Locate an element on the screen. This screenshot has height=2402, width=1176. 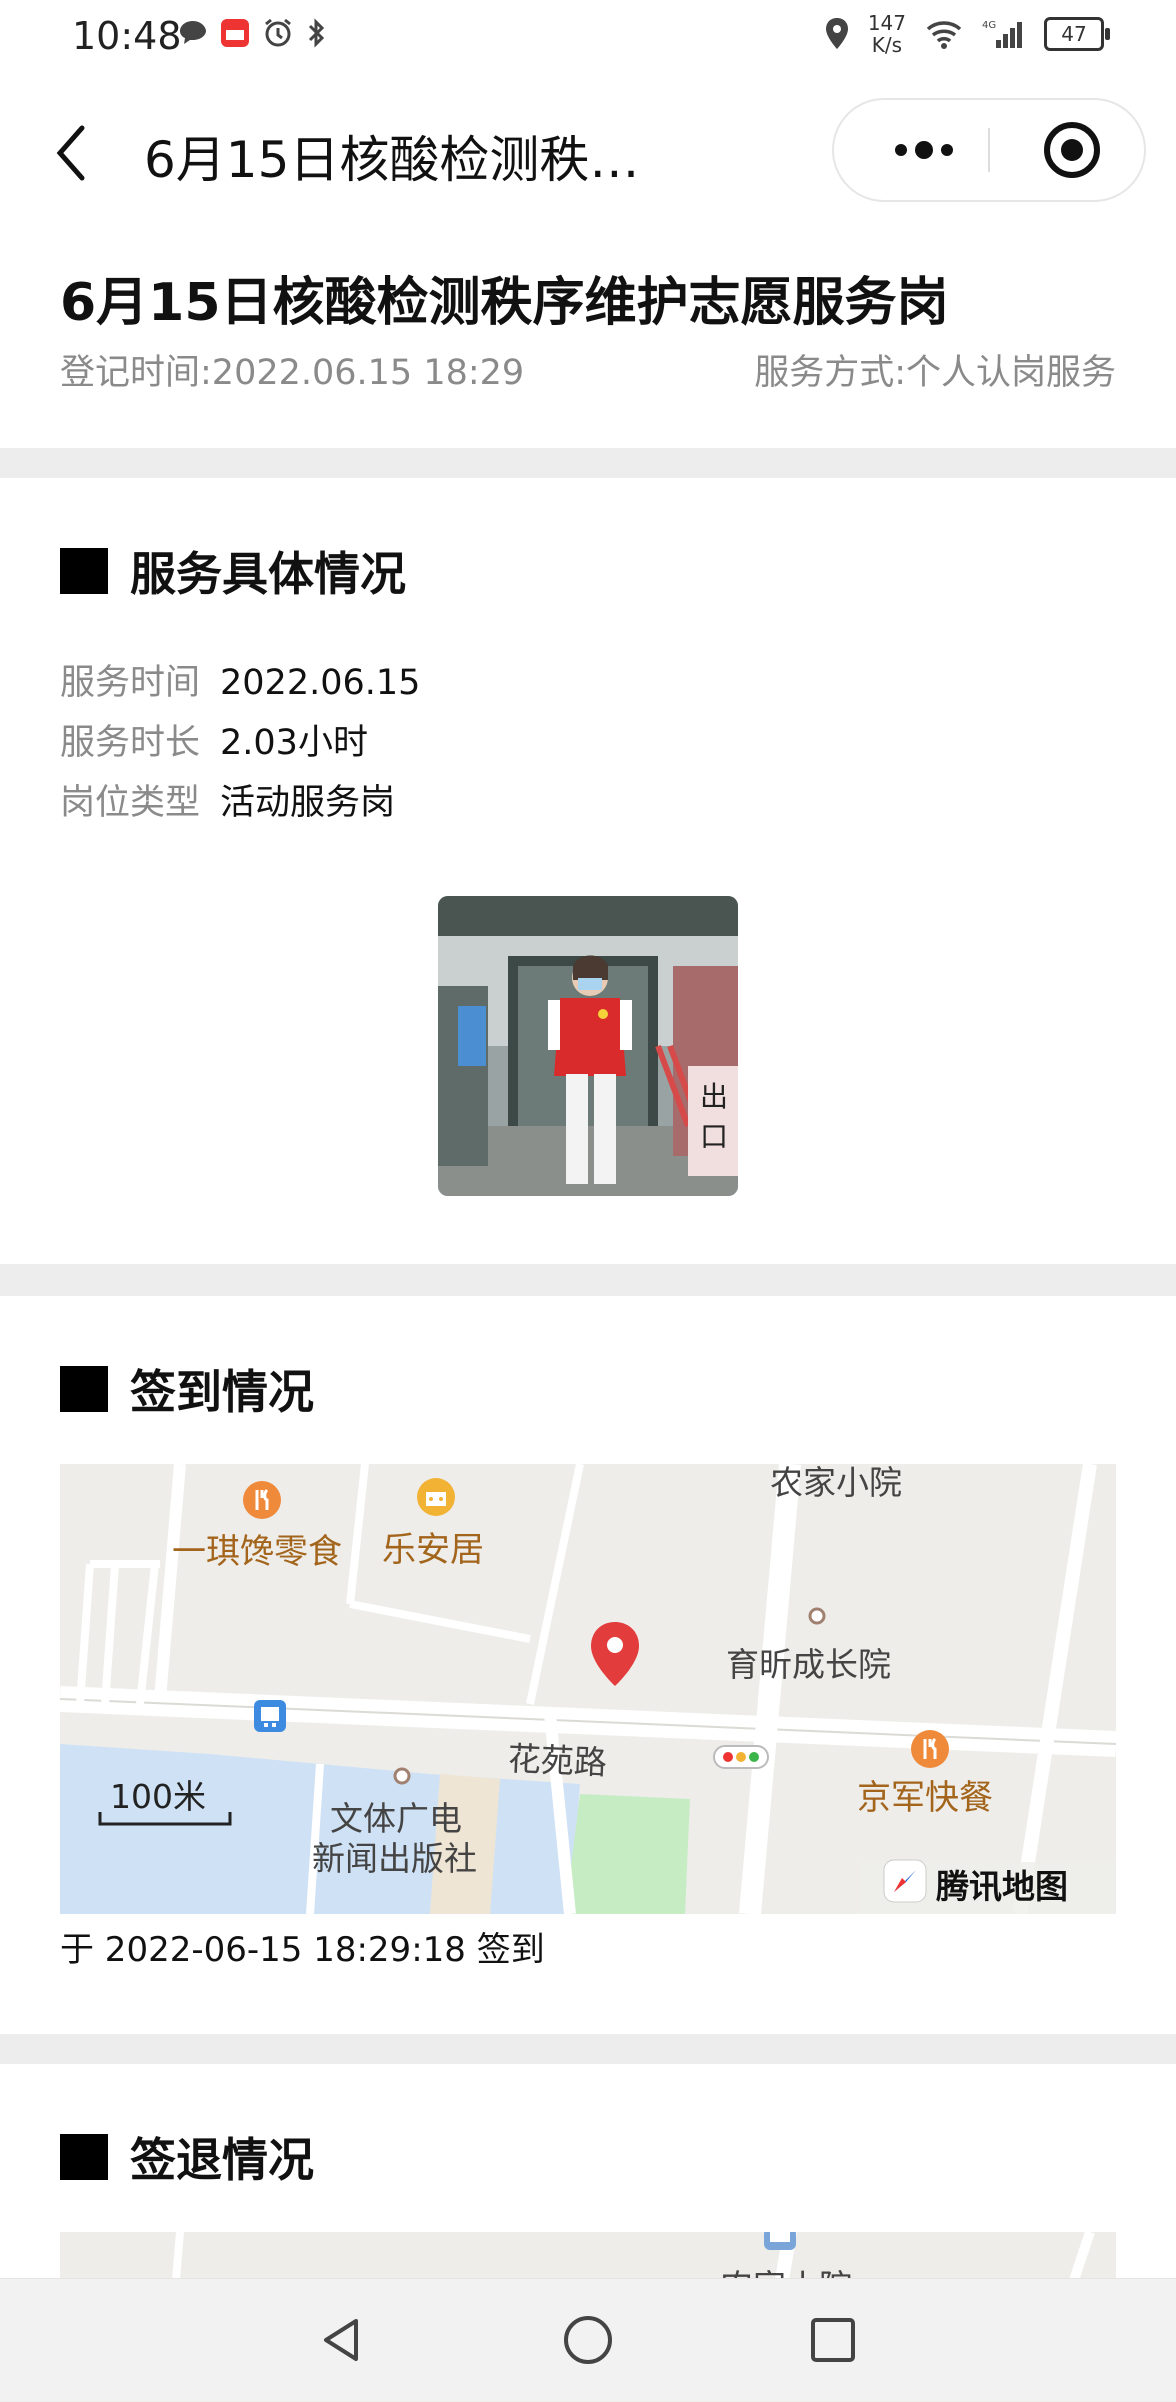
detail-label: 服务时长 is located at coordinates (130, 743).